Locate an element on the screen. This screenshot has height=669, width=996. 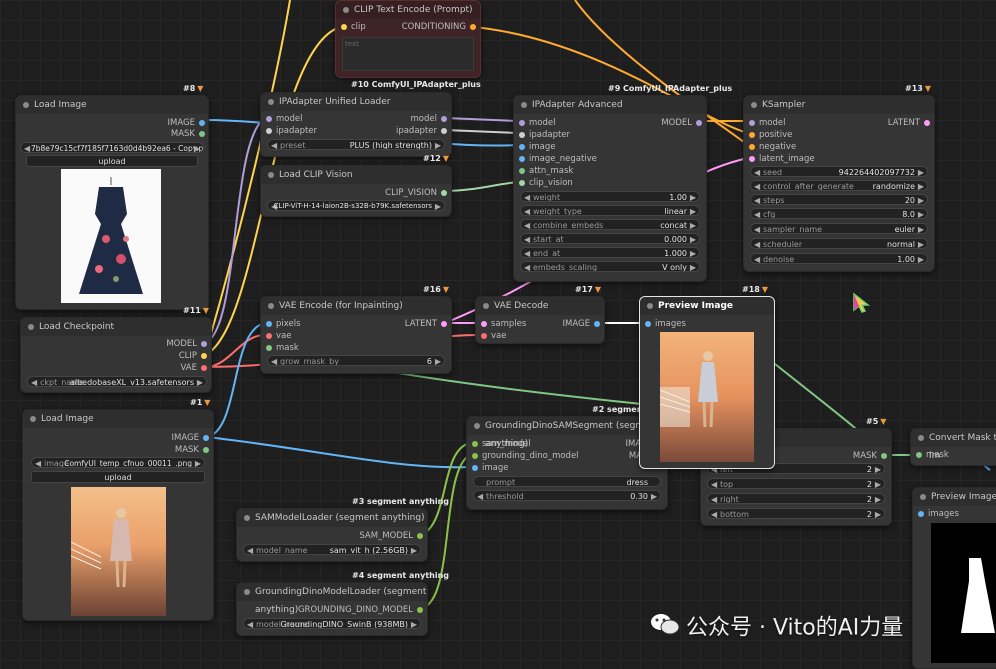
wire-dino is located at coordinates (446, 531).